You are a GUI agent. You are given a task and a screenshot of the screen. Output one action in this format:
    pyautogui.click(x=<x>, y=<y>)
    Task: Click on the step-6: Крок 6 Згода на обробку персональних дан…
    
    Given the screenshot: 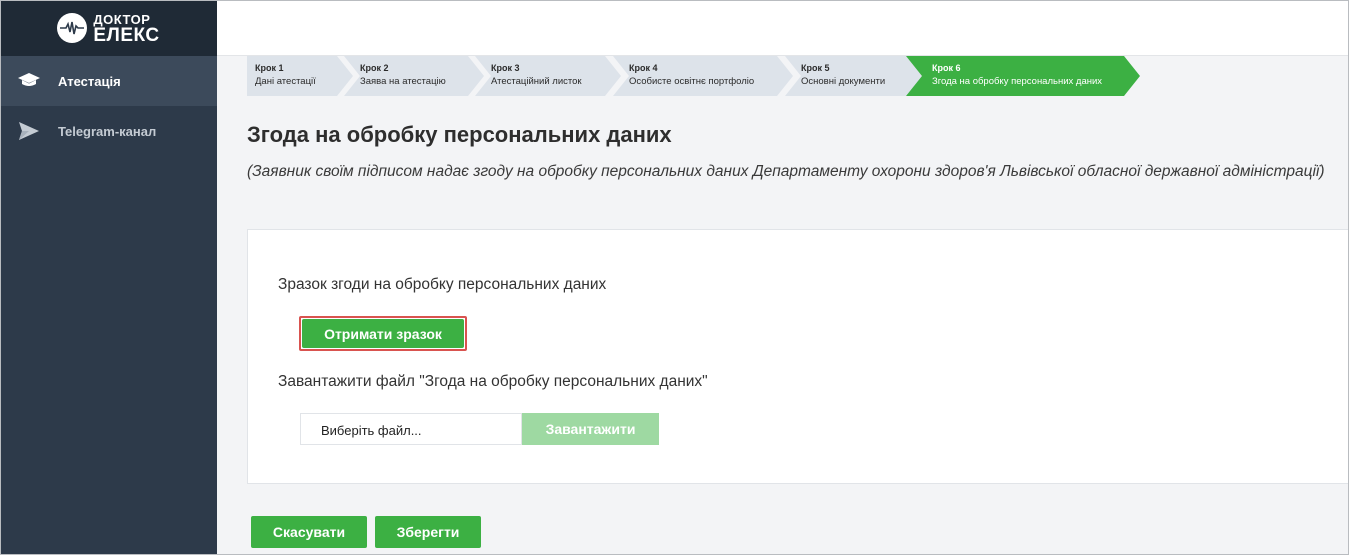 What is the action you would take?
    pyautogui.click(x=1023, y=76)
    